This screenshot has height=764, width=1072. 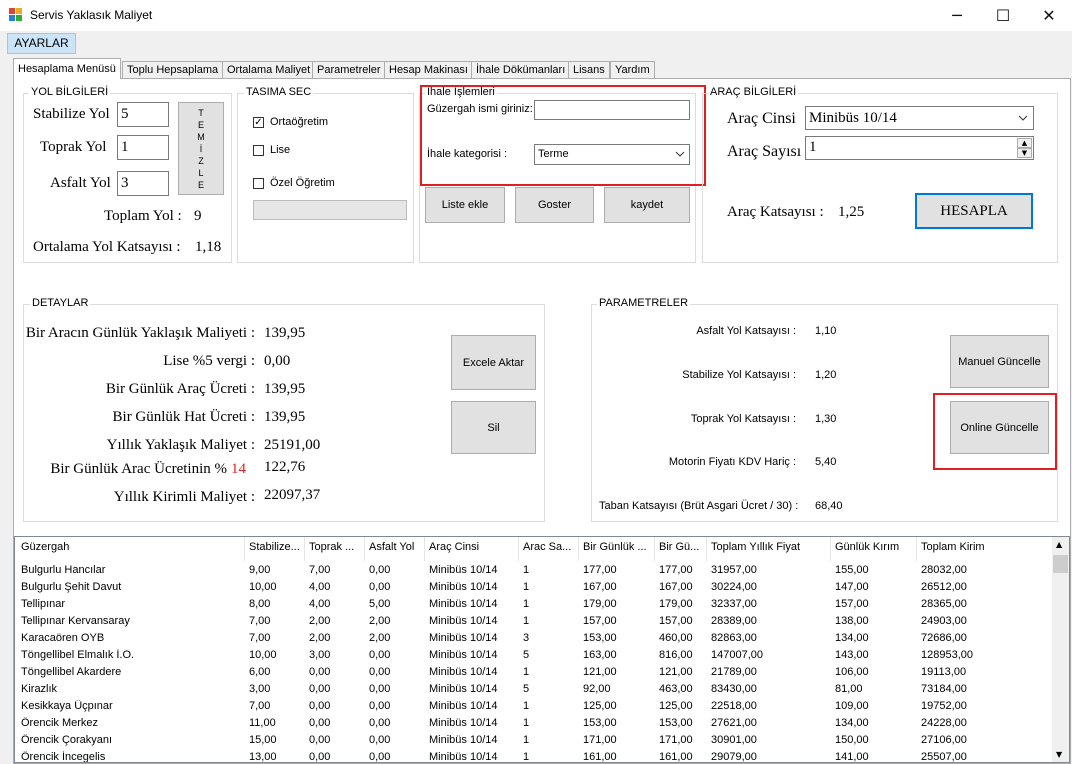 What do you see at coordinates (852, 672) in the screenshot?
I see `table-cell: 106,00` at bounding box center [852, 672].